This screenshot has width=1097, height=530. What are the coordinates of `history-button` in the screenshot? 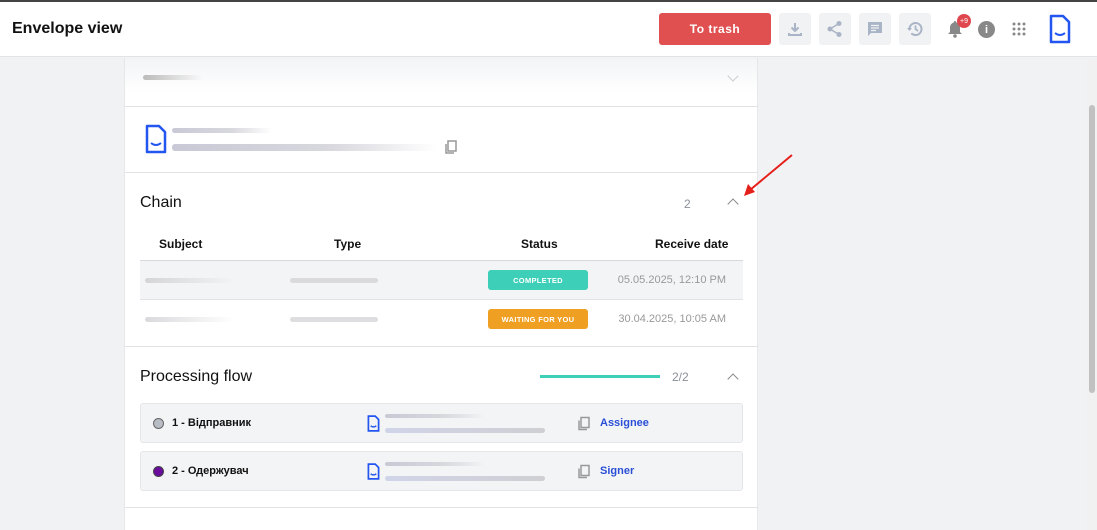 It's located at (915, 29).